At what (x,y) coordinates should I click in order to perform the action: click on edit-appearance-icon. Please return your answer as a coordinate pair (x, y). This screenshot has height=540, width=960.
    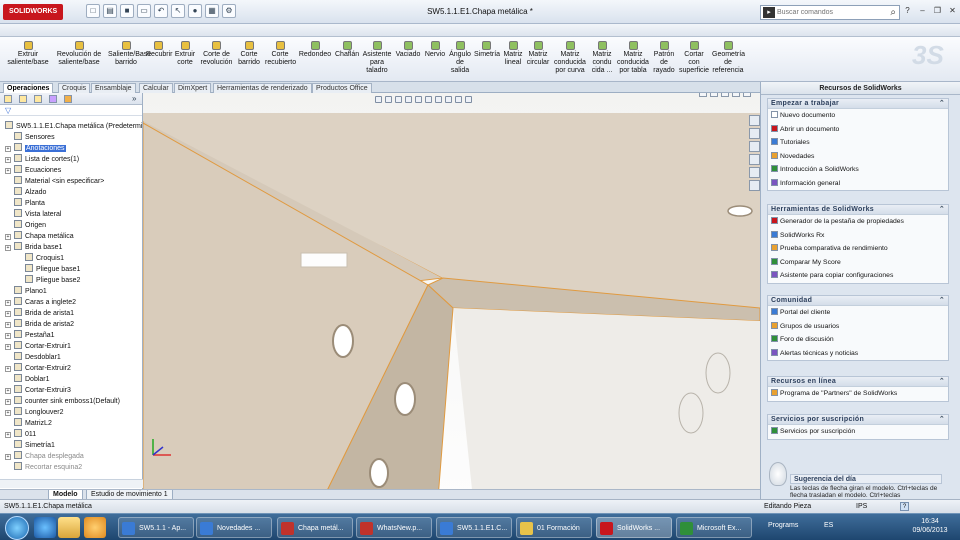
    Looking at the image, I should click on (448, 99).